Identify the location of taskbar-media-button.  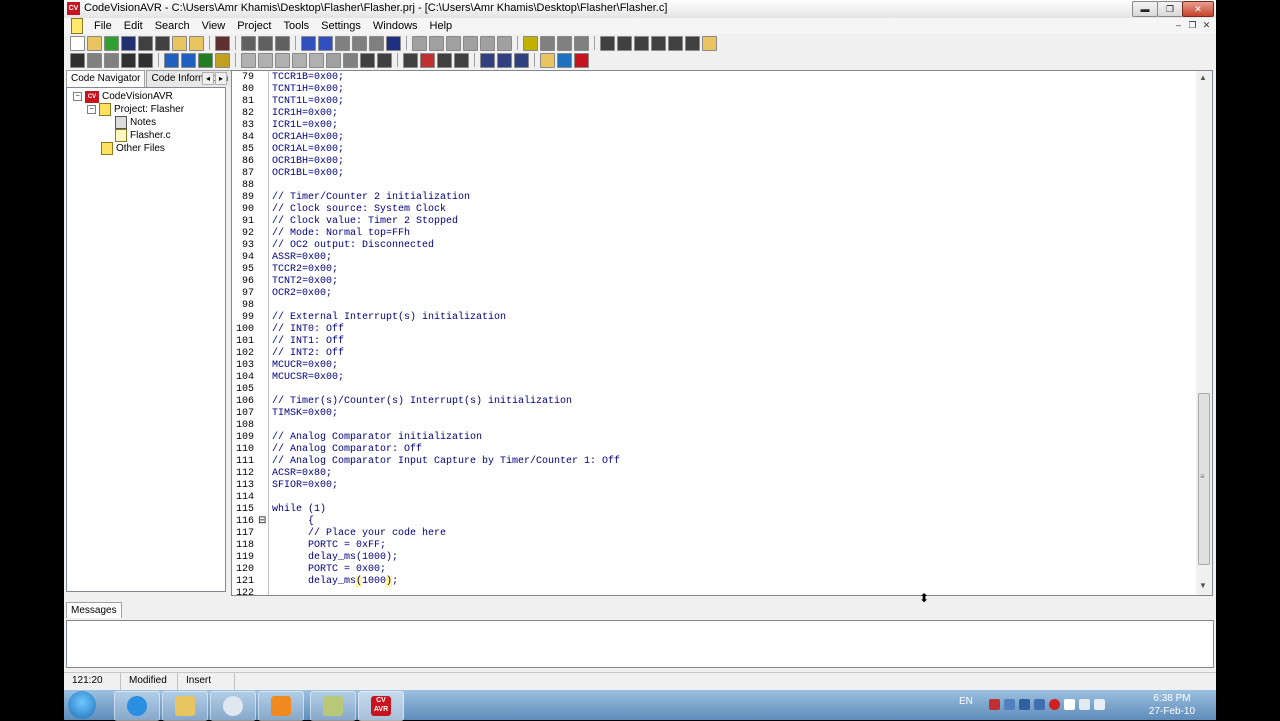
(281, 706).